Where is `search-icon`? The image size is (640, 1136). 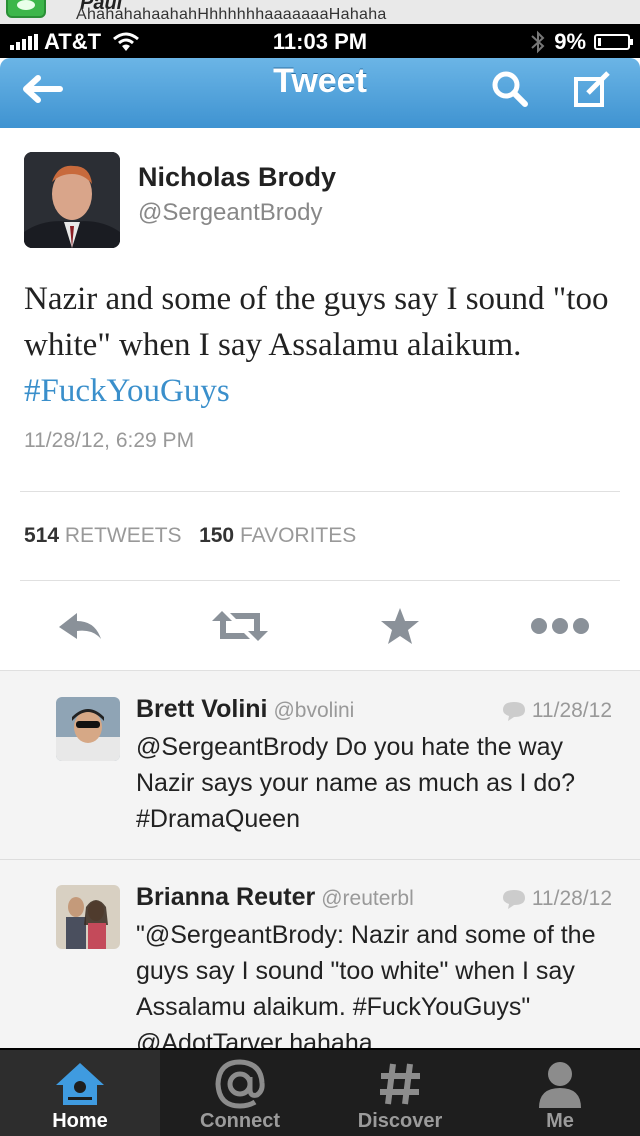 search-icon is located at coordinates (510, 89).